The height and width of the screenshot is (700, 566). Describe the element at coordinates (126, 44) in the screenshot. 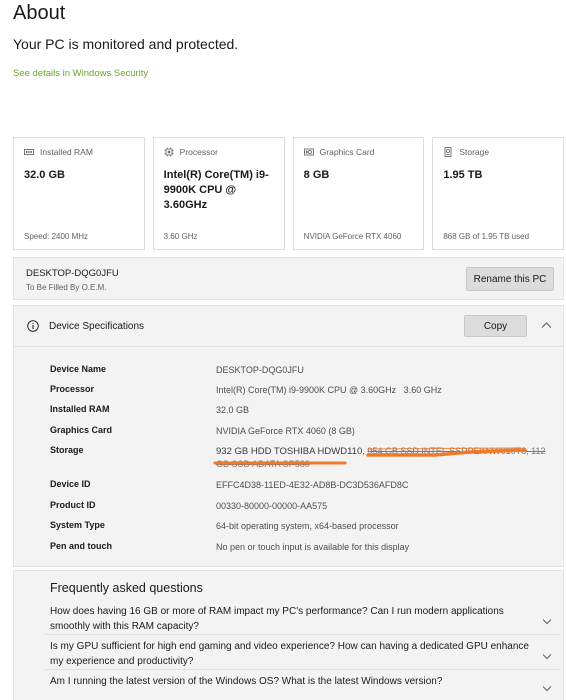

I see `protection-status: Your PC is monitored and protected.` at that location.